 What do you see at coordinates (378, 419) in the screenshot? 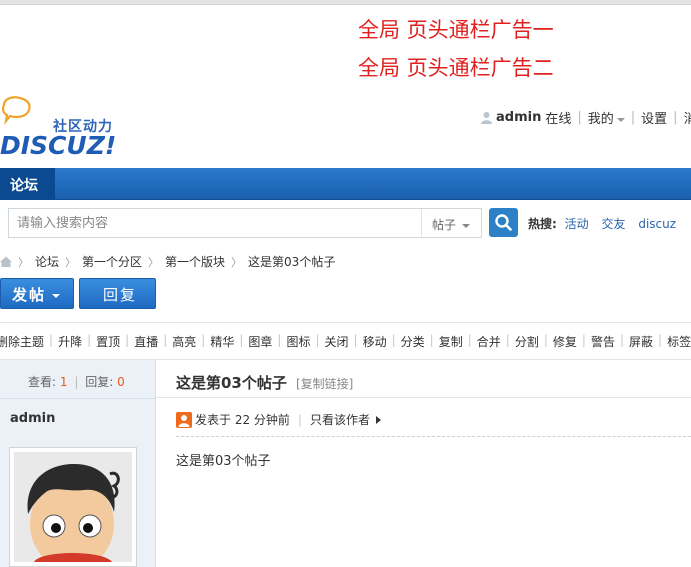
I see `play-arrow-icon` at bounding box center [378, 419].